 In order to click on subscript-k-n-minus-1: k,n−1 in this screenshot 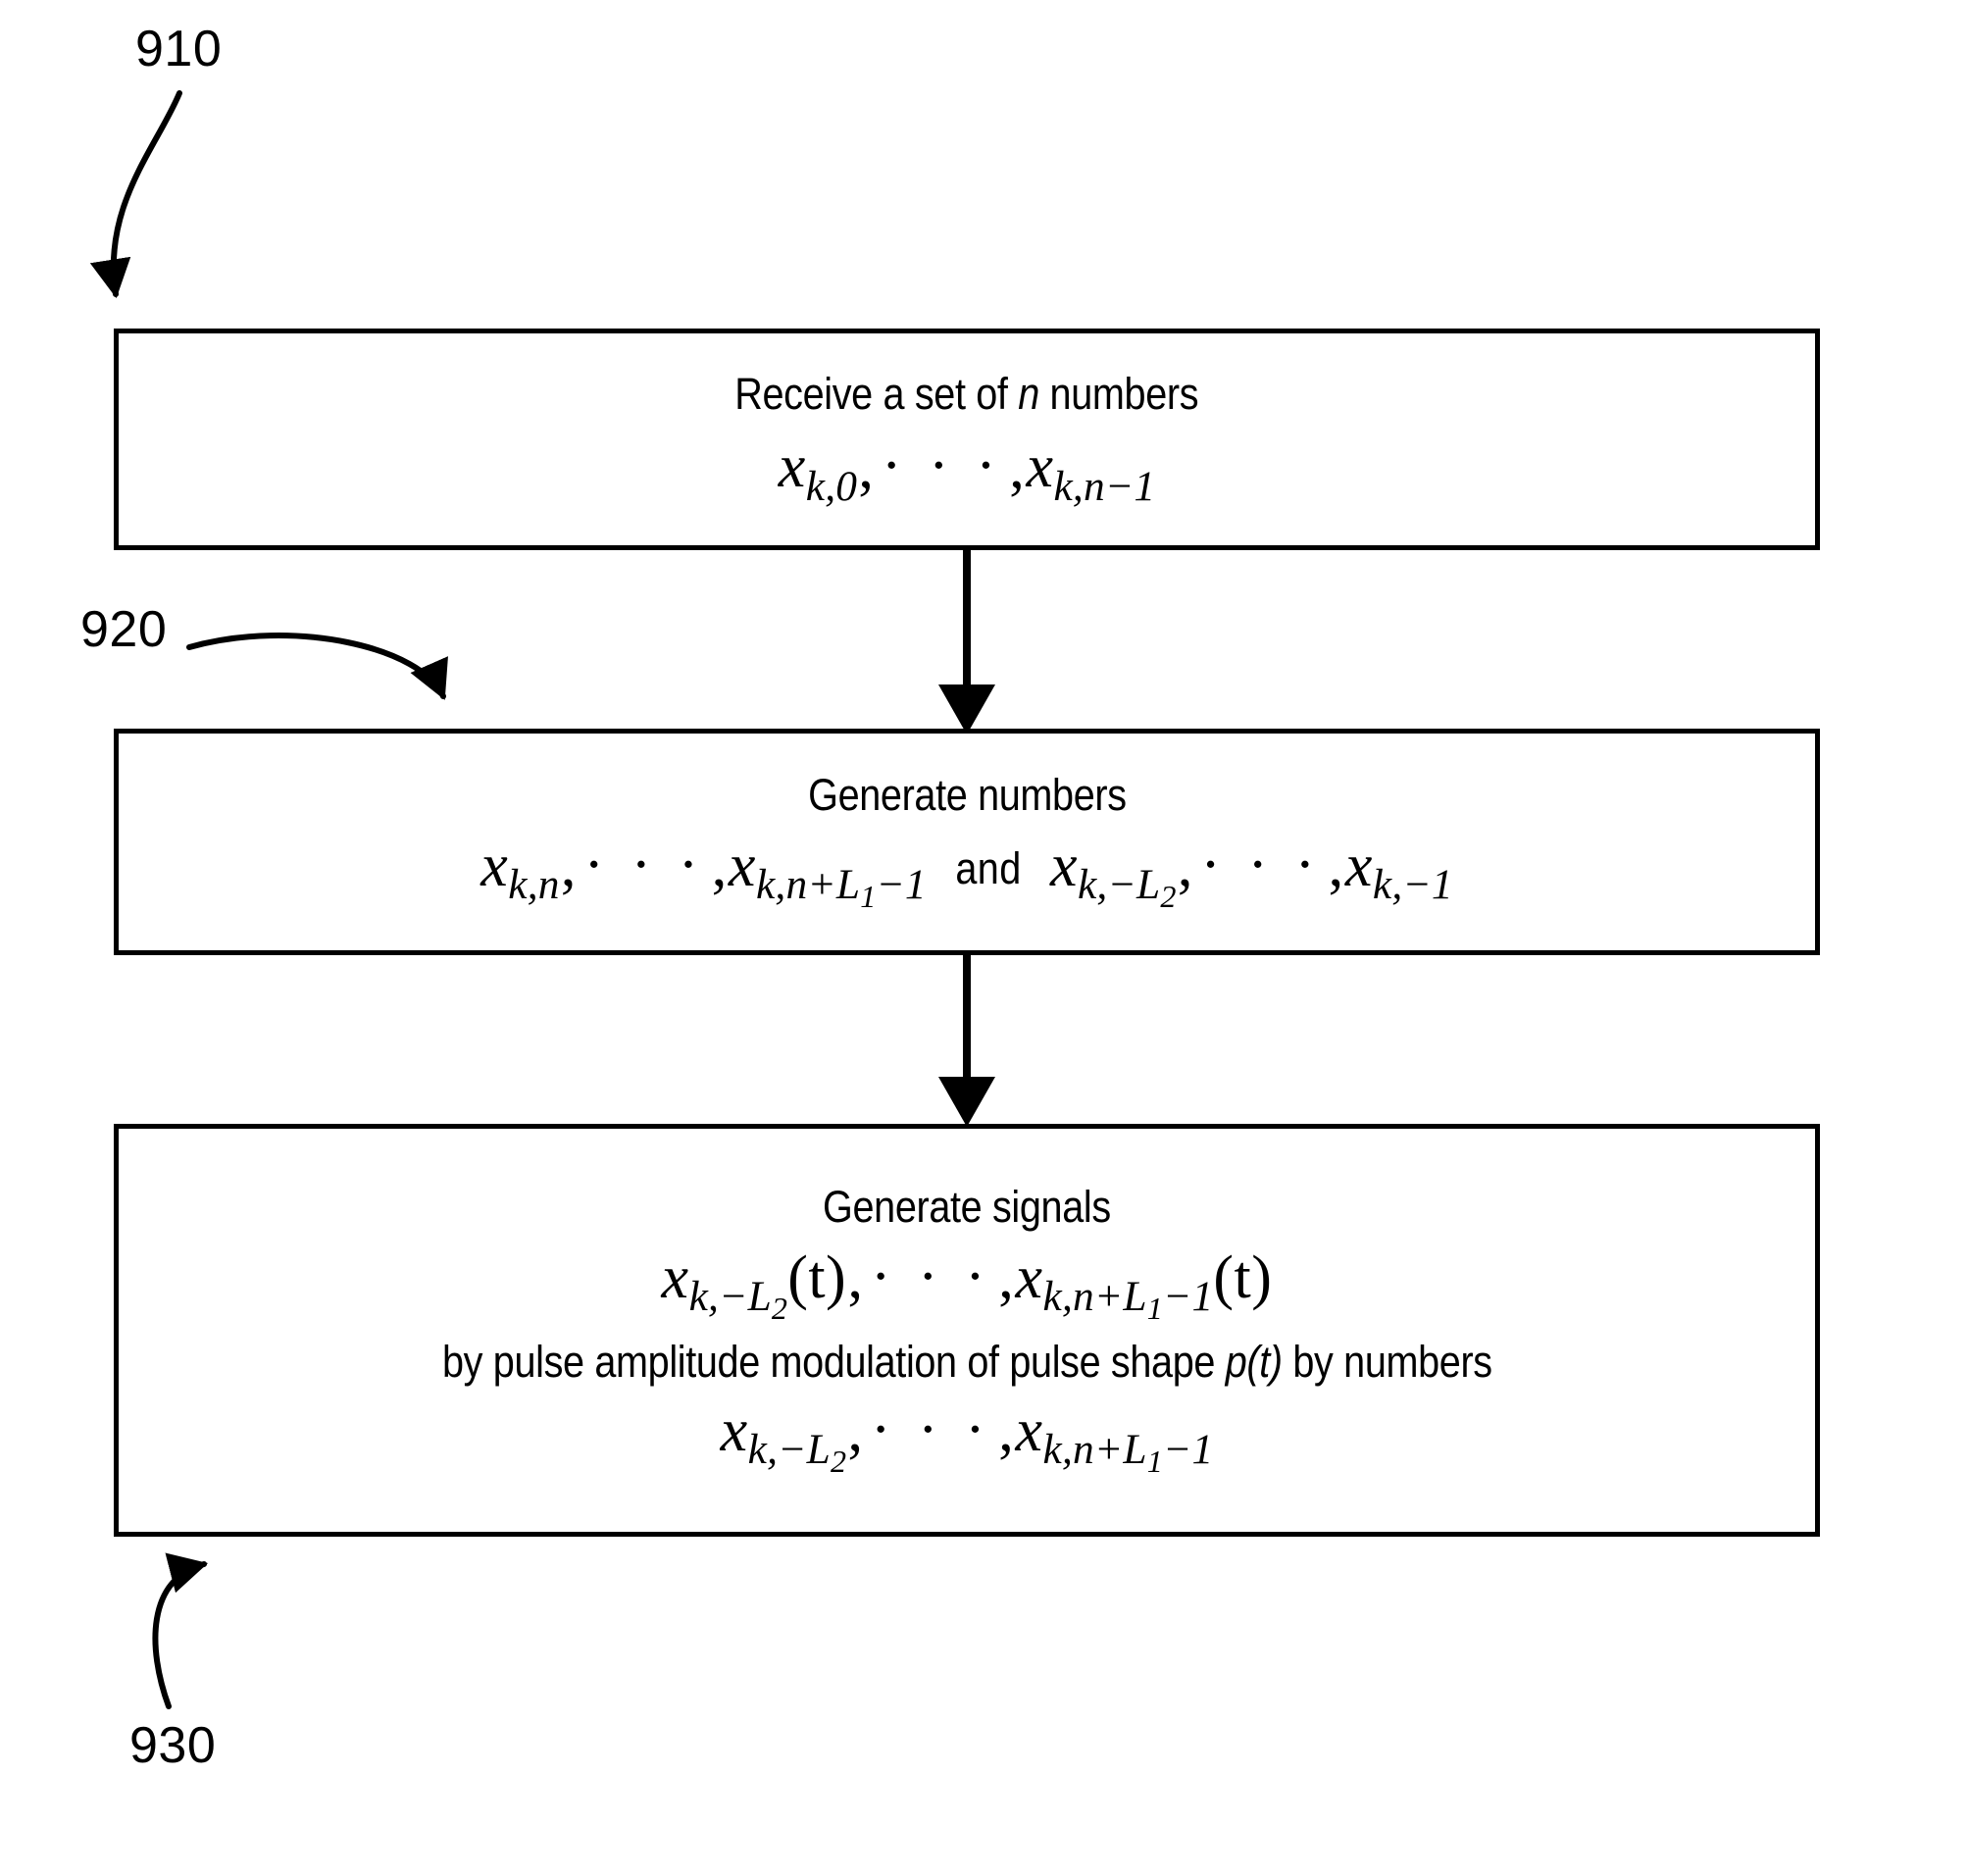, I will do `click(1104, 486)`.